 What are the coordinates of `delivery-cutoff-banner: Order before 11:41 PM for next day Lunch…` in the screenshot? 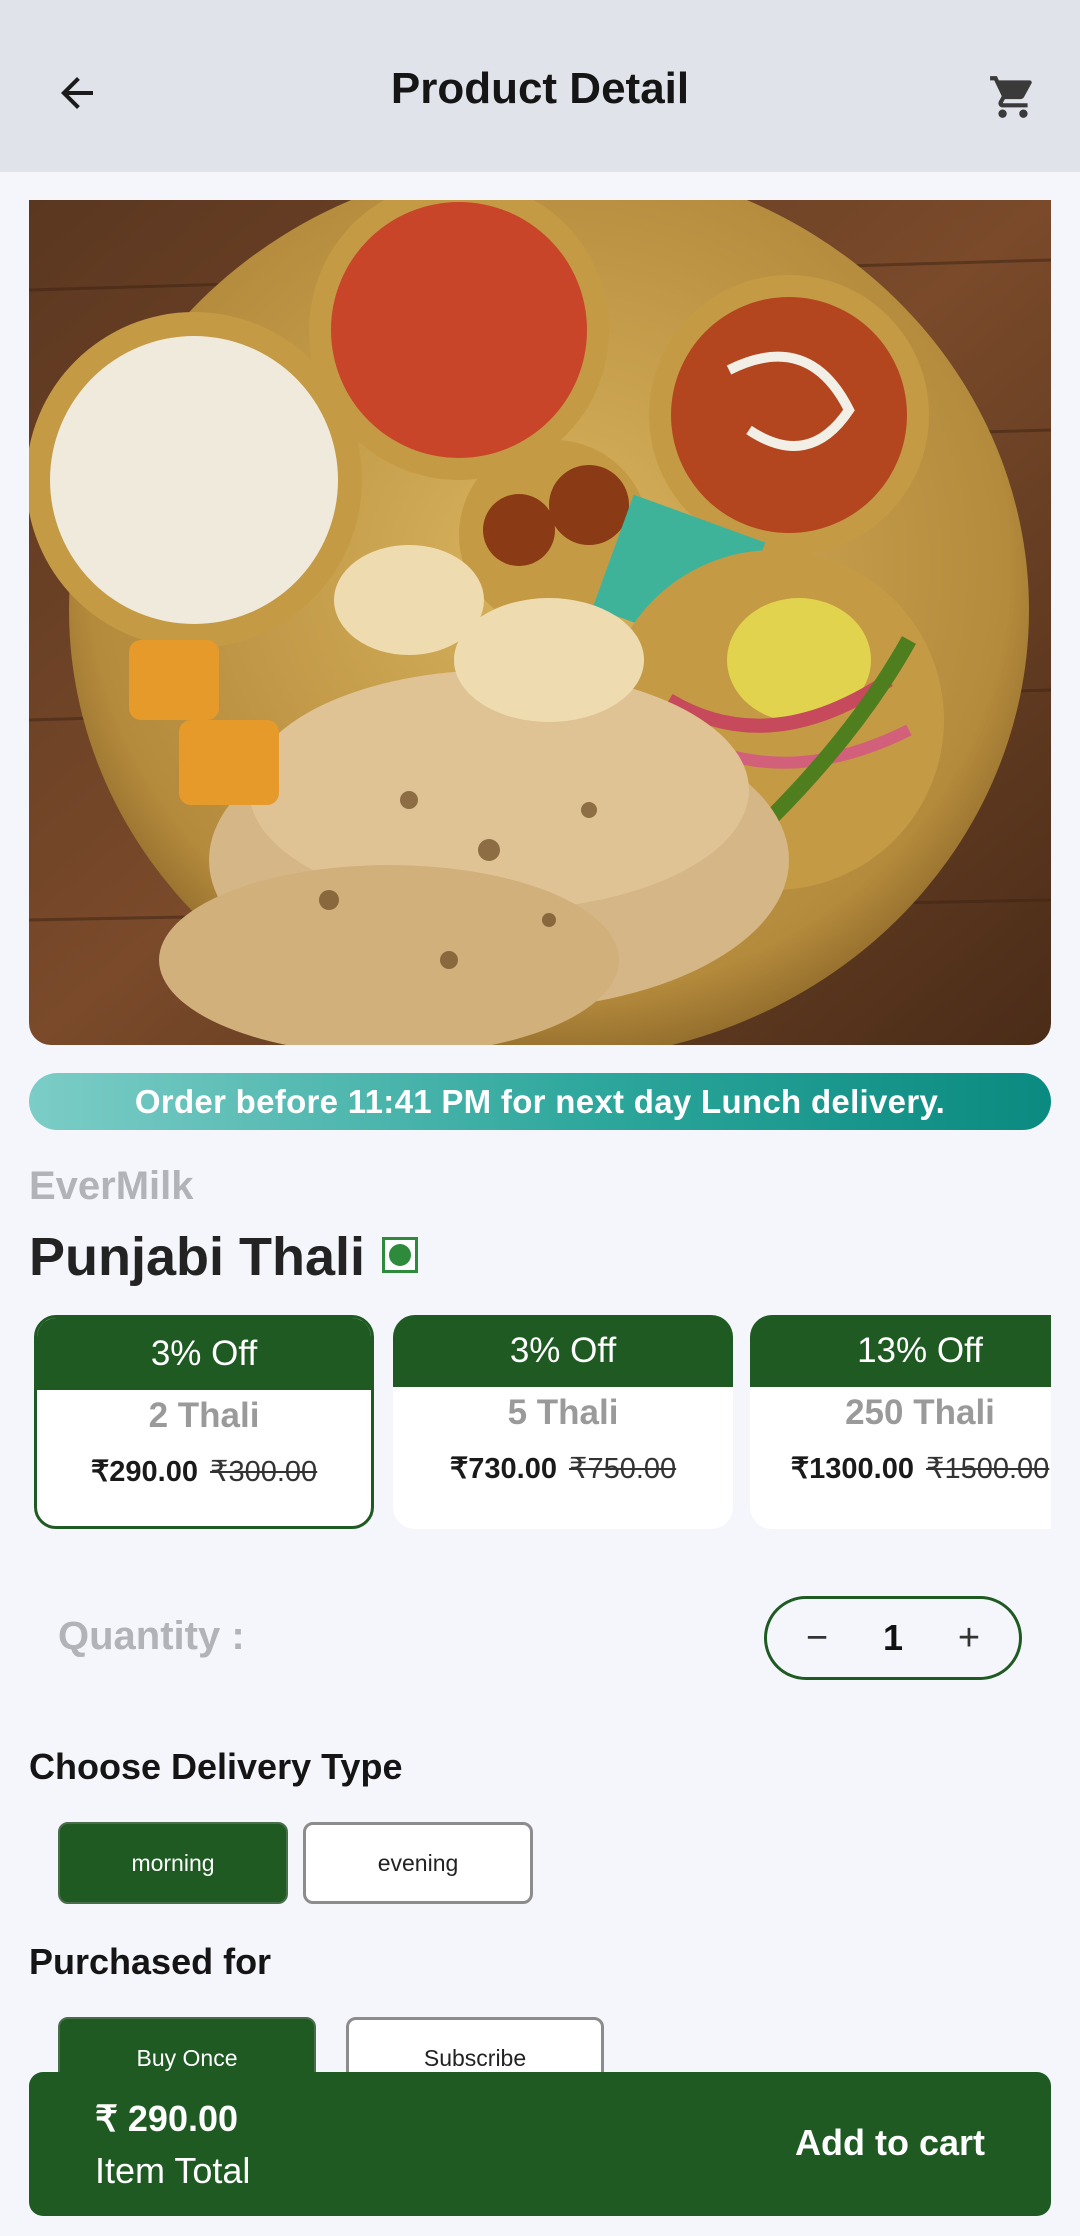 It's located at (540, 1101).